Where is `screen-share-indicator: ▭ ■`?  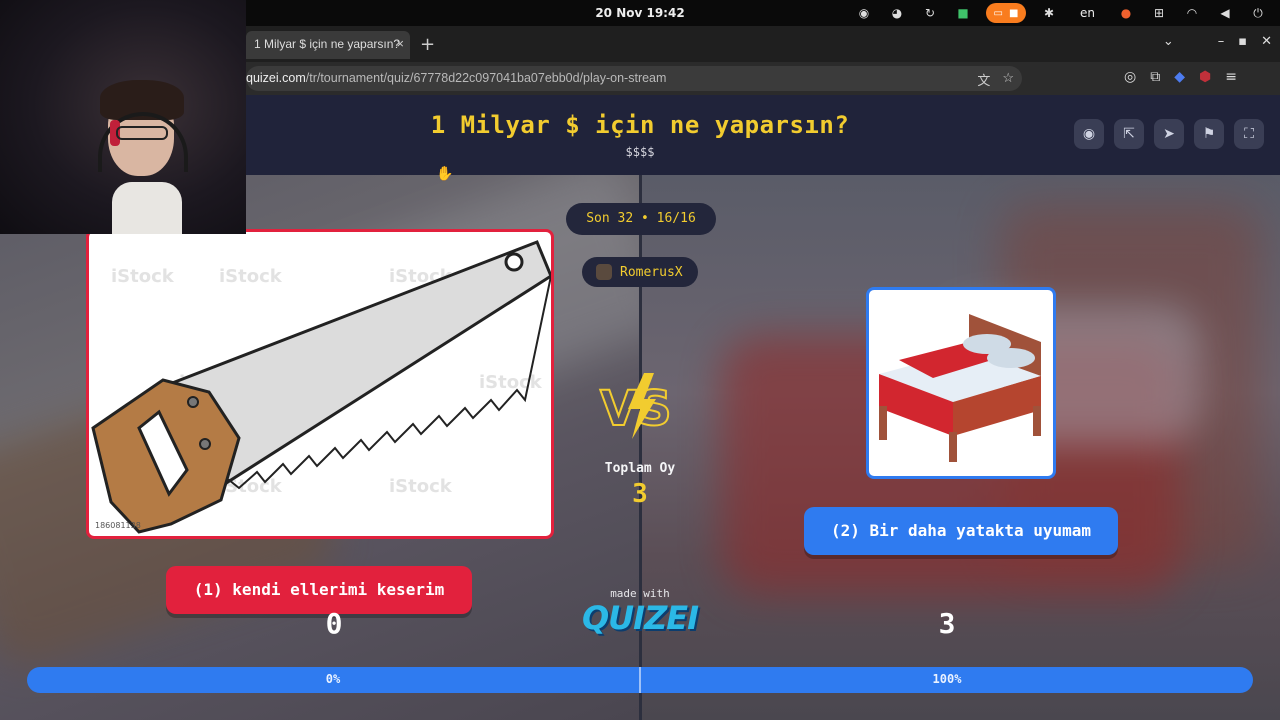 screen-share-indicator: ▭ ■ is located at coordinates (1006, 13).